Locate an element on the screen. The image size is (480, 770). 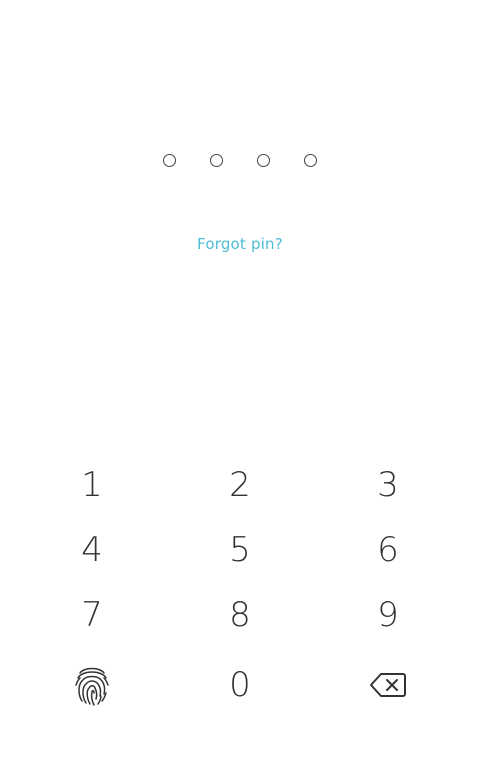
key-9-label: 9 is located at coordinates (388, 615).